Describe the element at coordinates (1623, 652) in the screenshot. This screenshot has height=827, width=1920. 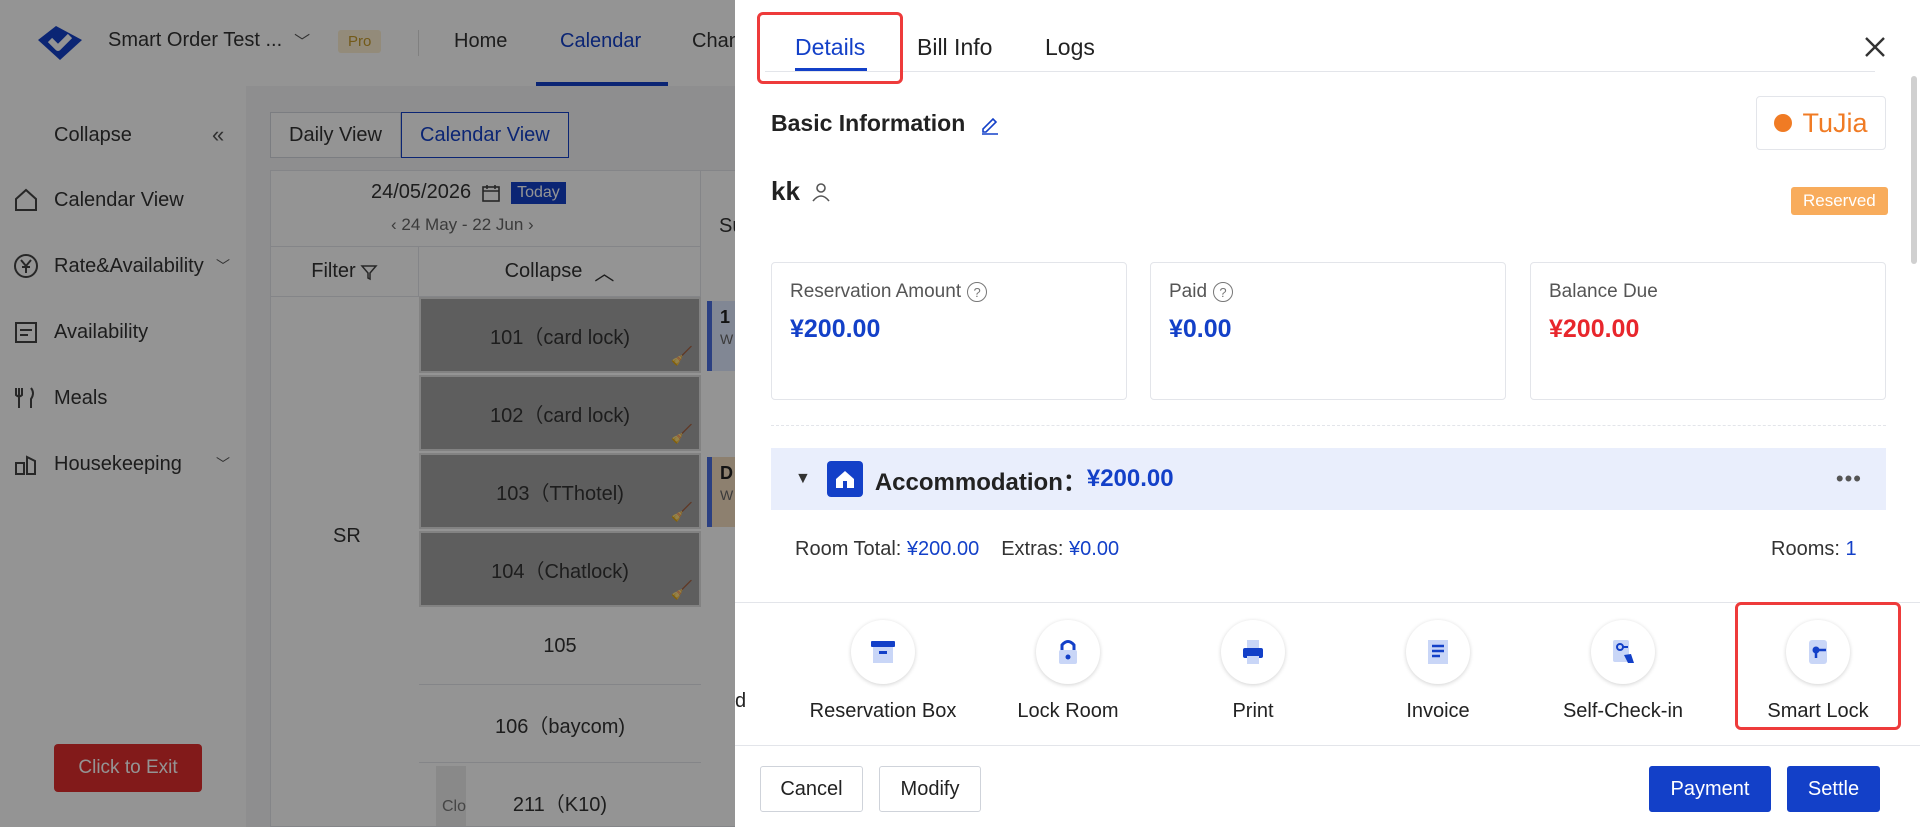
I see `self-checkin-icon` at that location.